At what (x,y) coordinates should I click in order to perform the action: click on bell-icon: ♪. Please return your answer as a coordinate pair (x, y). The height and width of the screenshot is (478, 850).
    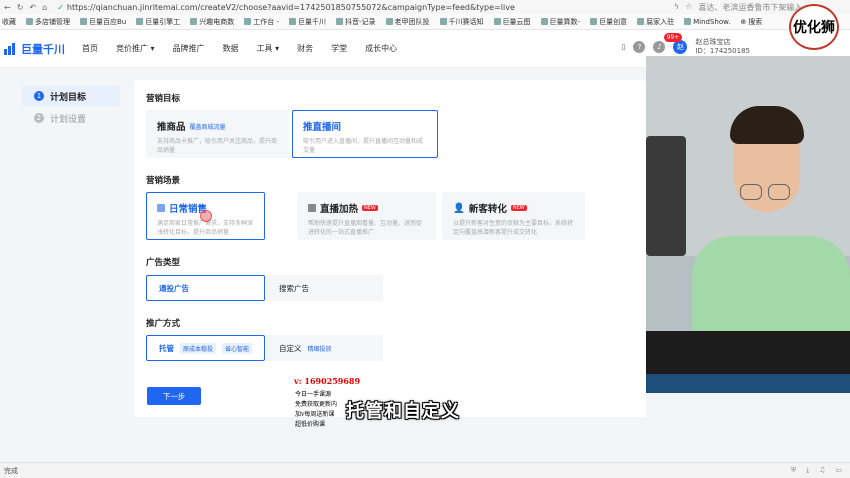
    Looking at the image, I should click on (659, 47).